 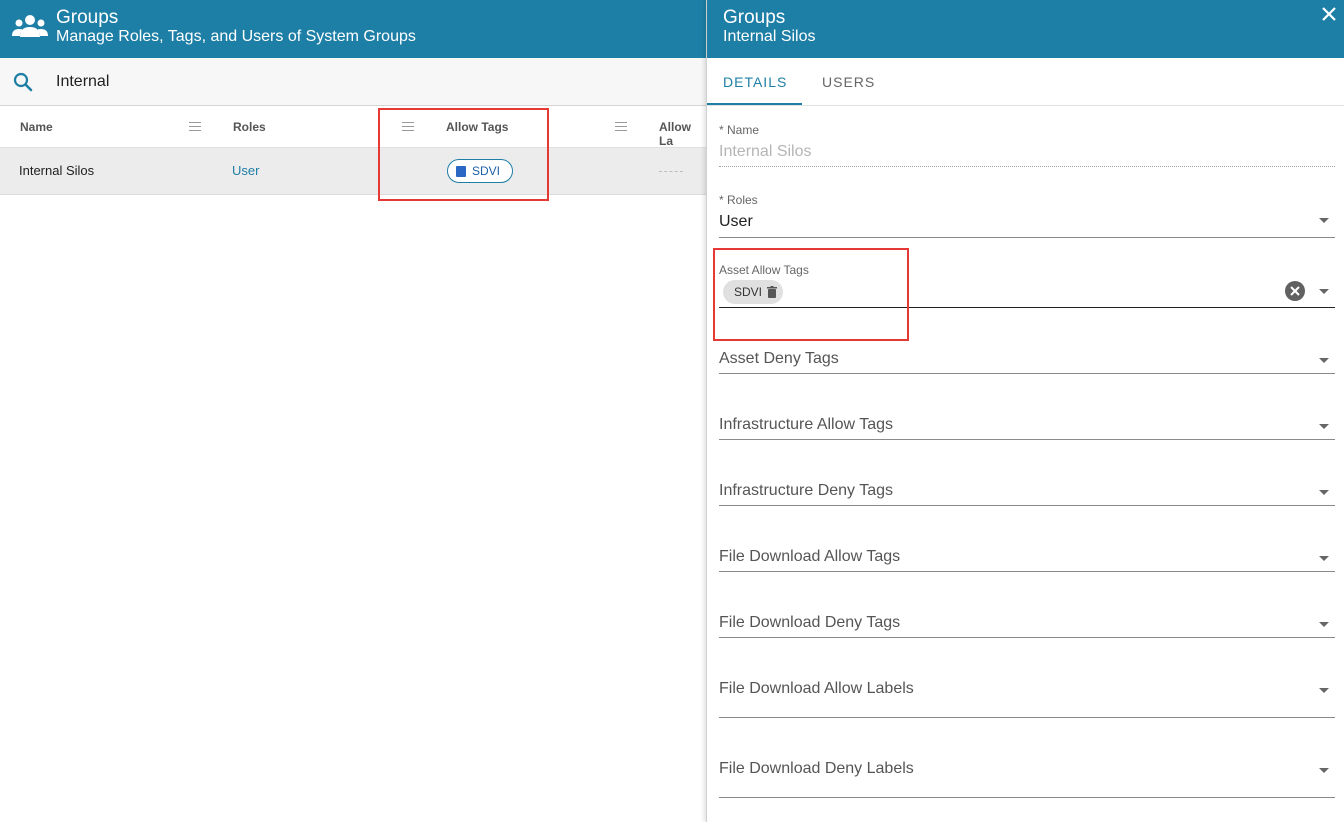 What do you see at coordinates (87, 17) in the screenshot?
I see `page-title: Groups` at bounding box center [87, 17].